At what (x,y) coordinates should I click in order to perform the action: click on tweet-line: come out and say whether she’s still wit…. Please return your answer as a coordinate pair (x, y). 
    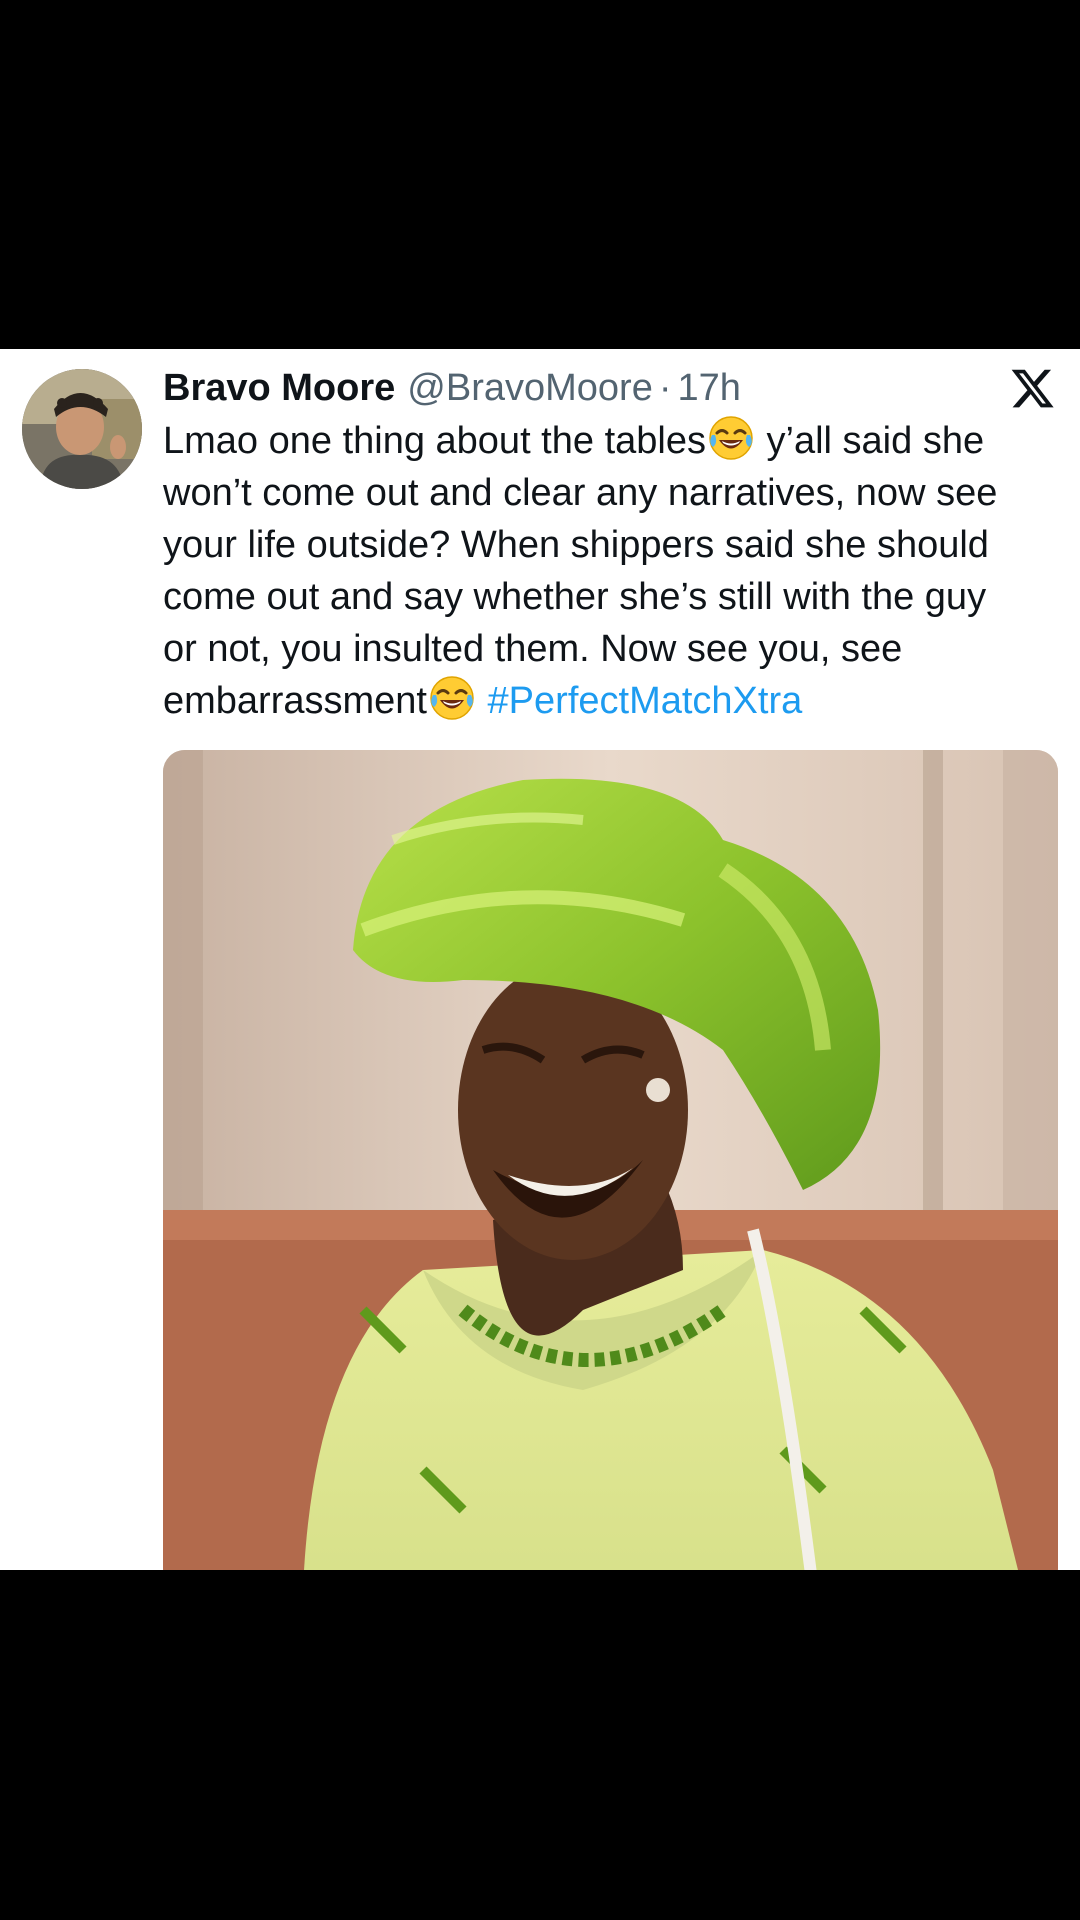
    Looking at the image, I should click on (575, 597).